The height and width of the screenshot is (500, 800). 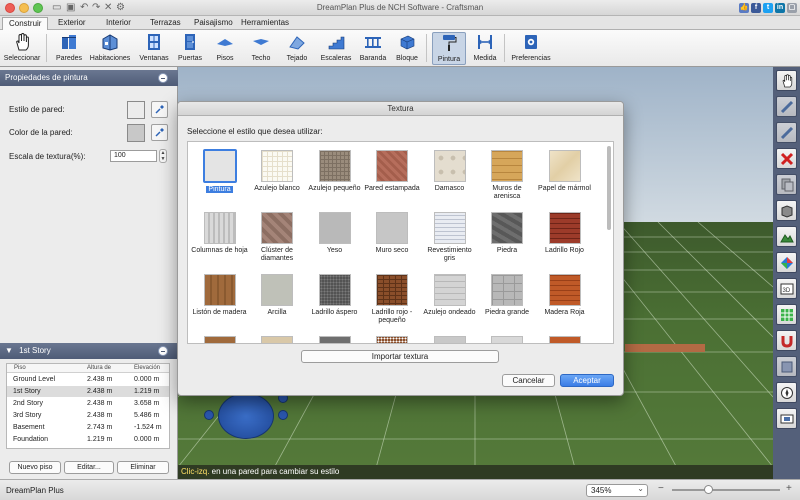 What do you see at coordinates (219, 235) in the screenshot?
I see `texture-columnas-de-hoja: Columnas de hoja` at bounding box center [219, 235].